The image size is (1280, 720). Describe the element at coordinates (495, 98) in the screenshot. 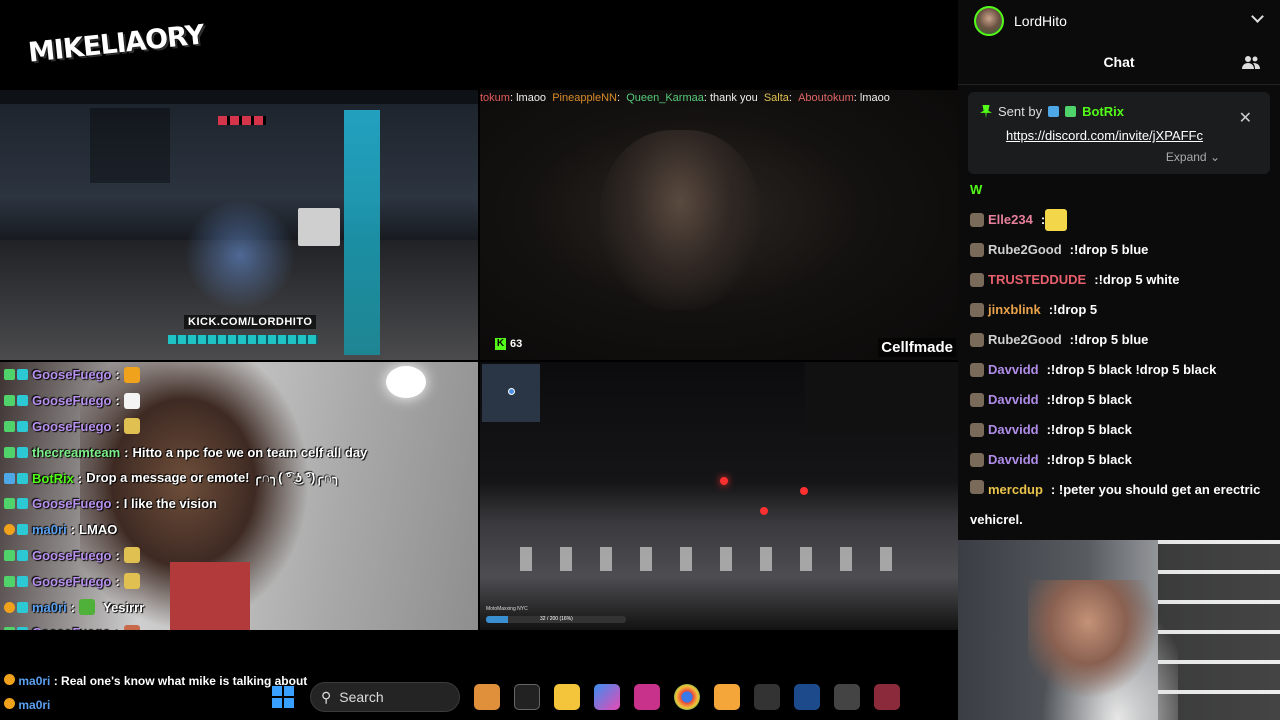

I see `ticker-name: tokum` at that location.